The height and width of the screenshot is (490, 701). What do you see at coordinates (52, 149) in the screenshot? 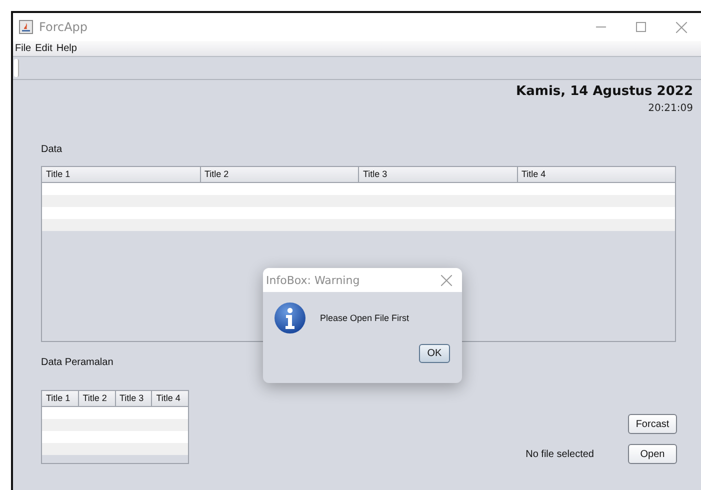
I see `section-label: Data` at bounding box center [52, 149].